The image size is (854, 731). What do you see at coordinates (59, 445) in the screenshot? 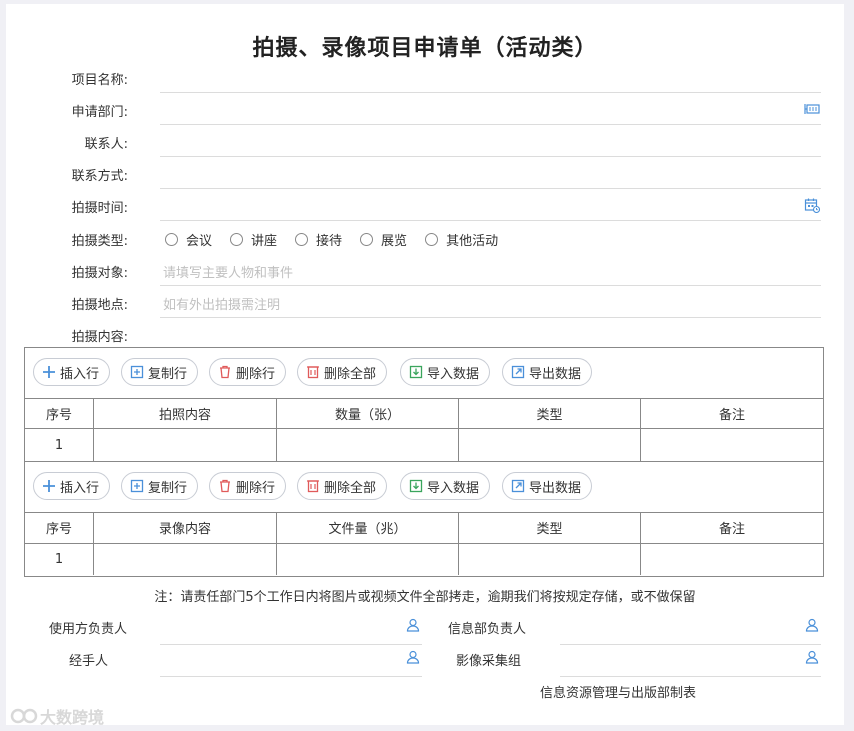
I see `row-index: 1` at bounding box center [59, 445].